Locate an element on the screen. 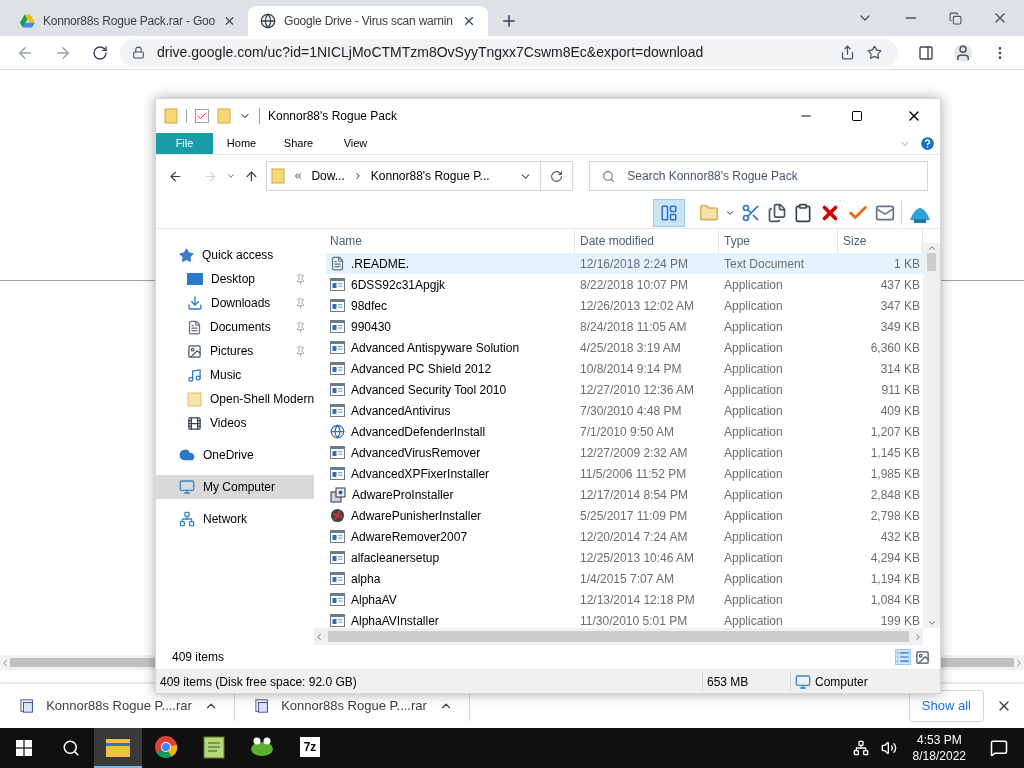 This screenshot has width=1024, height=768. taskbar-app: 7z is located at coordinates (310, 748).